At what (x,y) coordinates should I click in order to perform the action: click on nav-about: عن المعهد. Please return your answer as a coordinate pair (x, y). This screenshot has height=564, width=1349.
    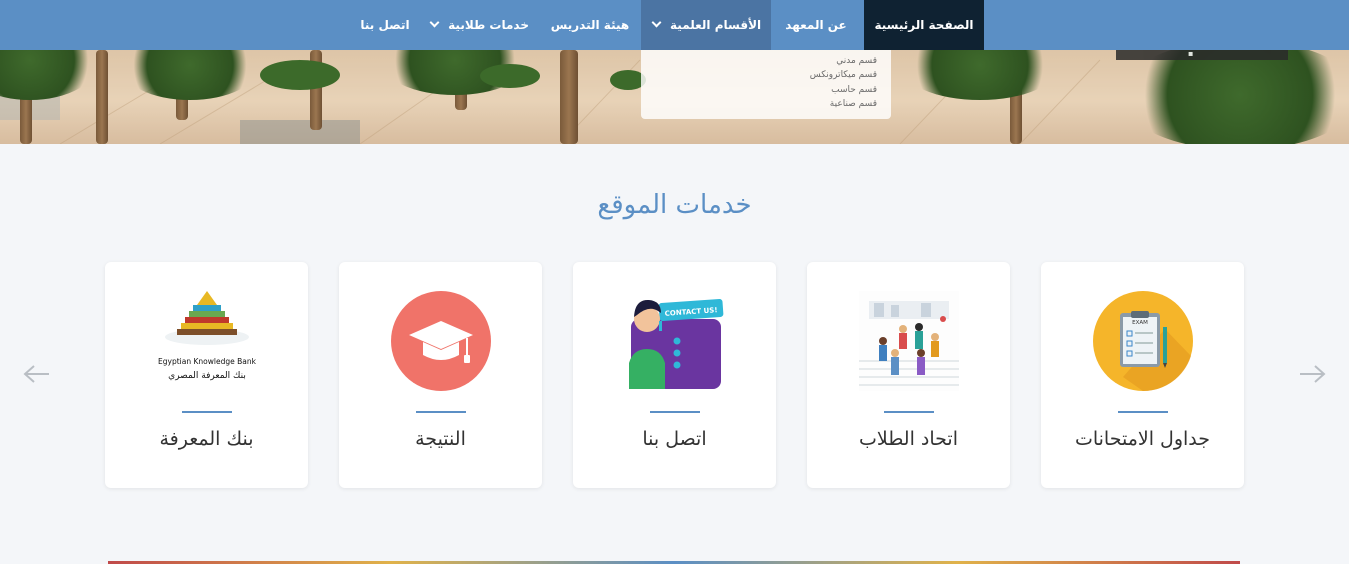
    Looking at the image, I should click on (816, 25).